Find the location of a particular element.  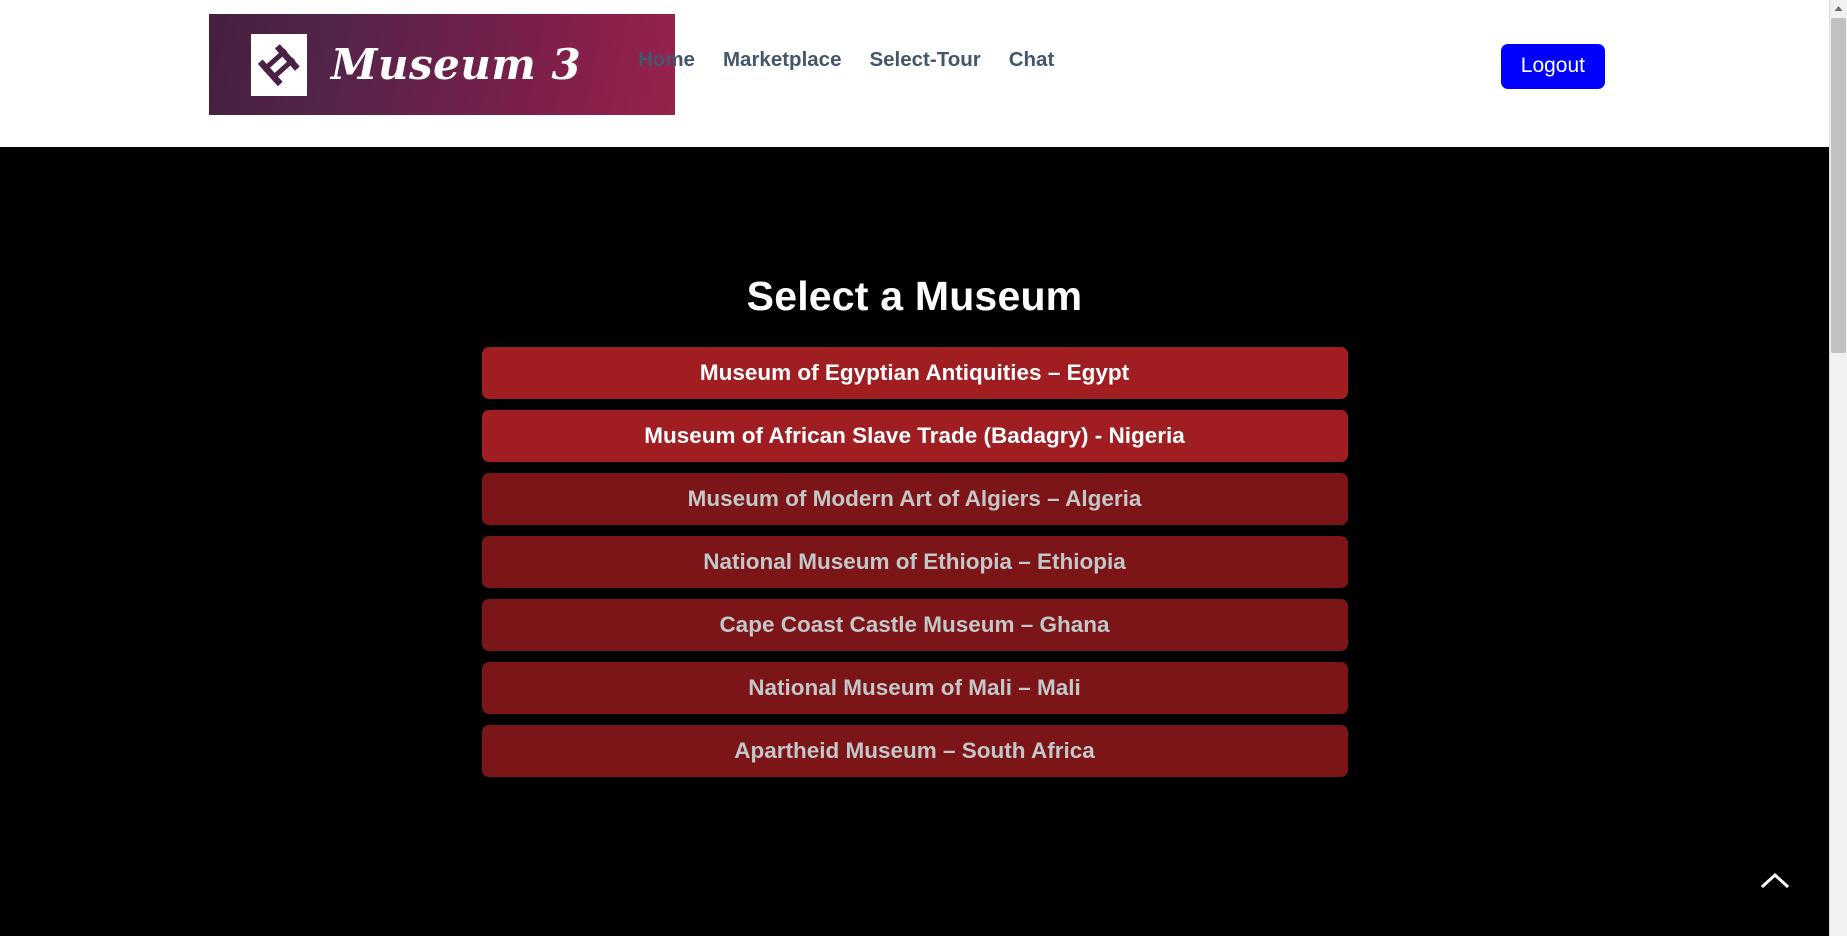

vertical-scrollbar is located at coordinates (1838, 468).